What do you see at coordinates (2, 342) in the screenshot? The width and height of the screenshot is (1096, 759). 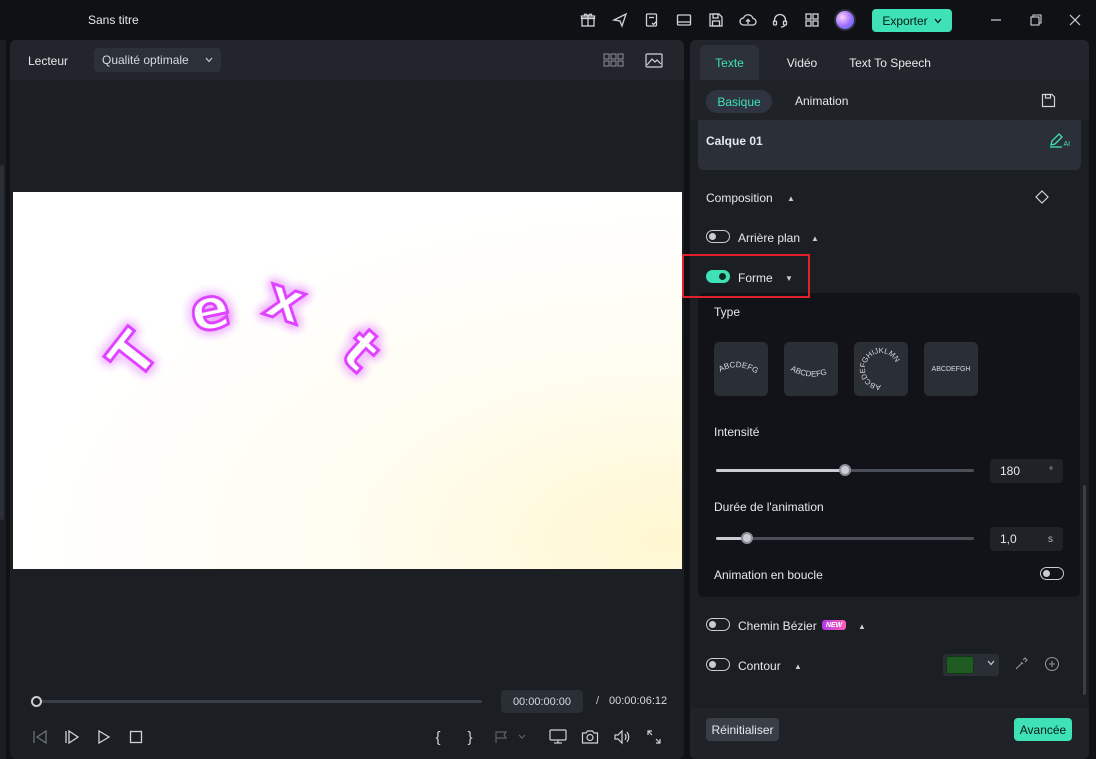 I see `left-panel-resize-handle` at bounding box center [2, 342].